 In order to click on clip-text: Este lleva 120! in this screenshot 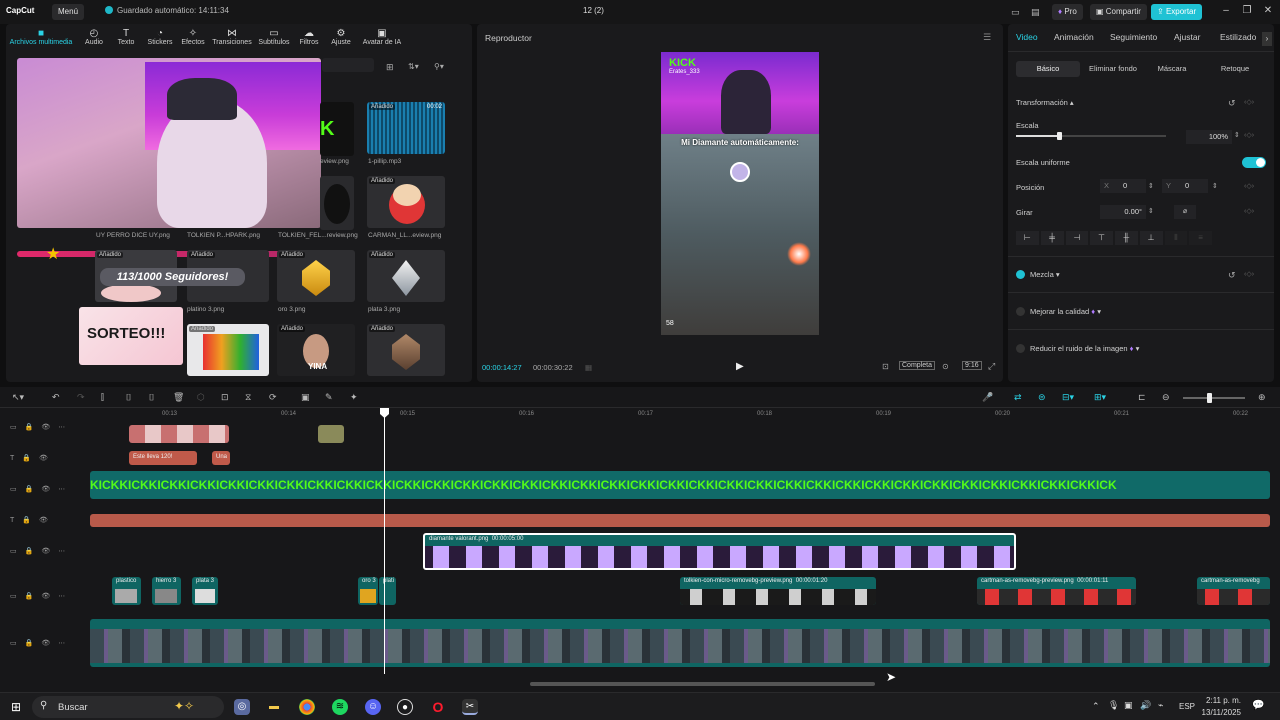, I will do `click(163, 458)`.